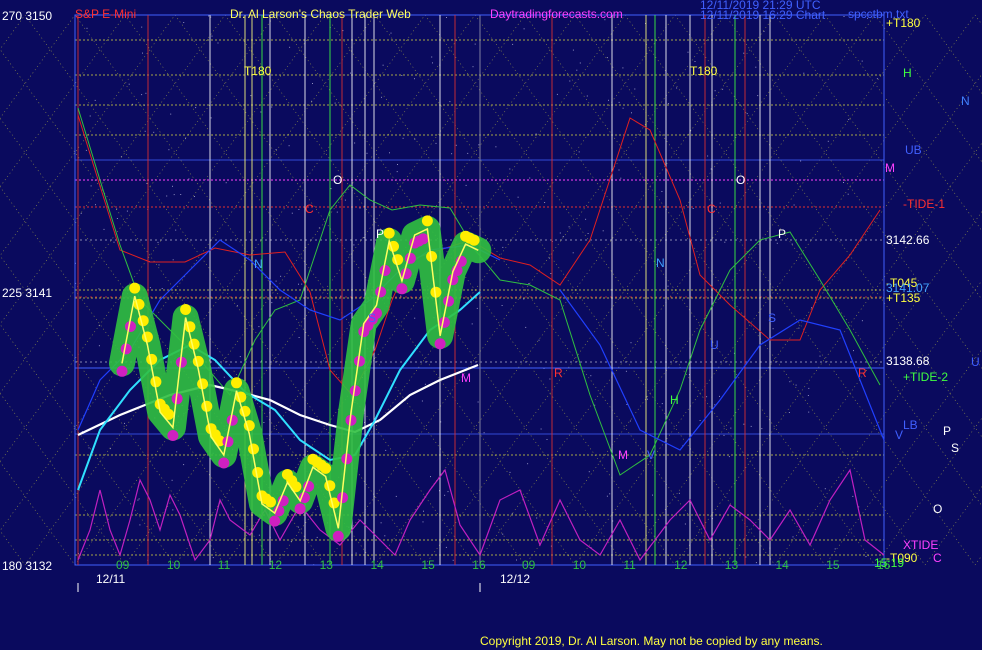  Describe the element at coordinates (479, 565) in the screenshot. I see `x-tick-label: 16` at that location.